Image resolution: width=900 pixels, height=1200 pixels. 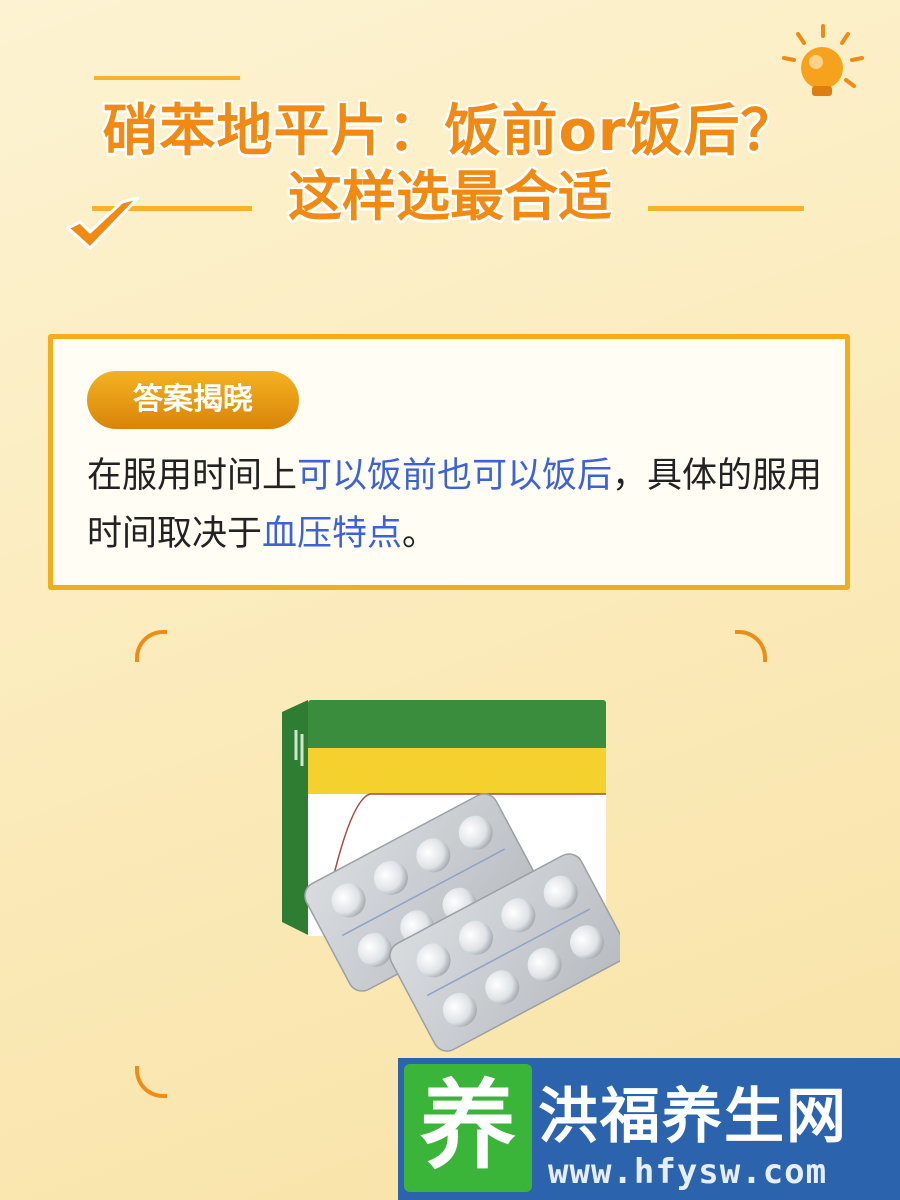 I want to click on answer-text: 在服用时间上可以饭前也可以饭后，具体的服用时间取决于血压特点。, so click(x=457, y=505).